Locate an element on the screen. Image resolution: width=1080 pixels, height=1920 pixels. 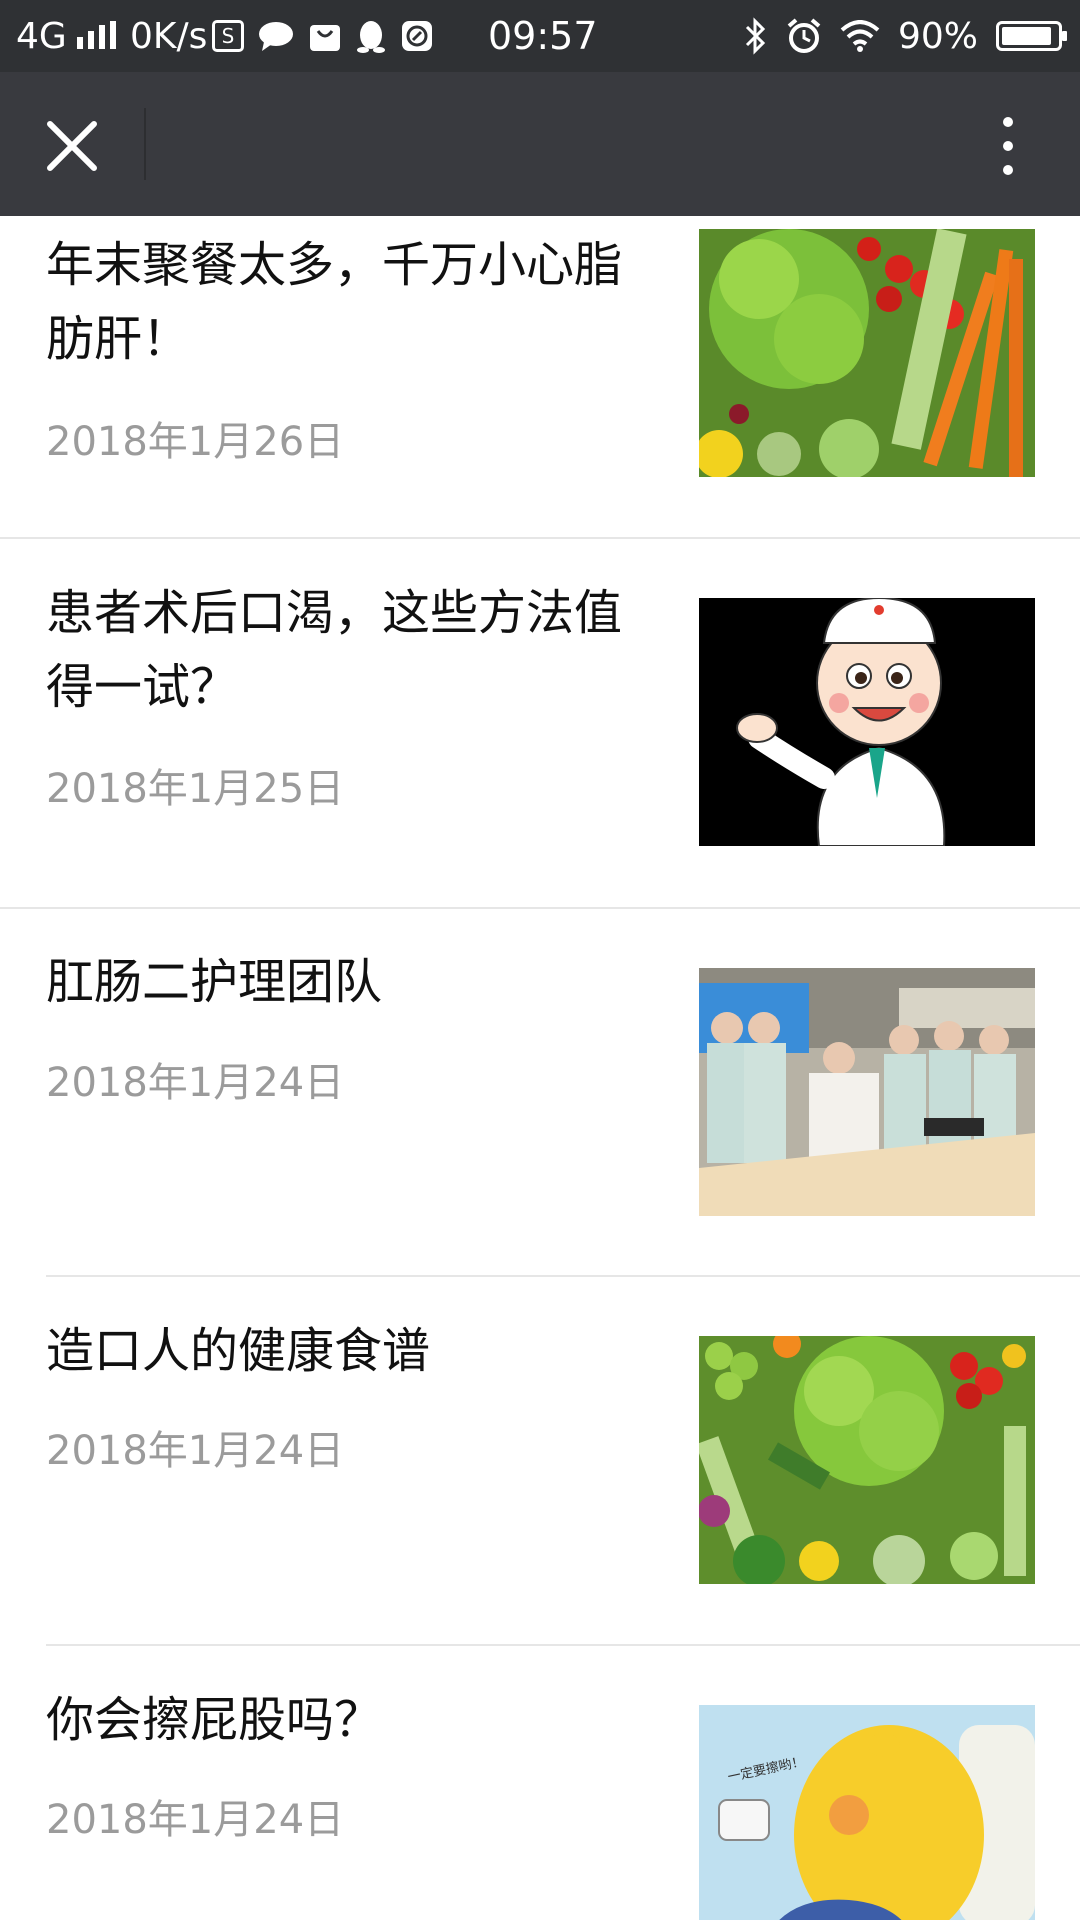
network-speed: 0K/s is located at coordinates (169, 36).